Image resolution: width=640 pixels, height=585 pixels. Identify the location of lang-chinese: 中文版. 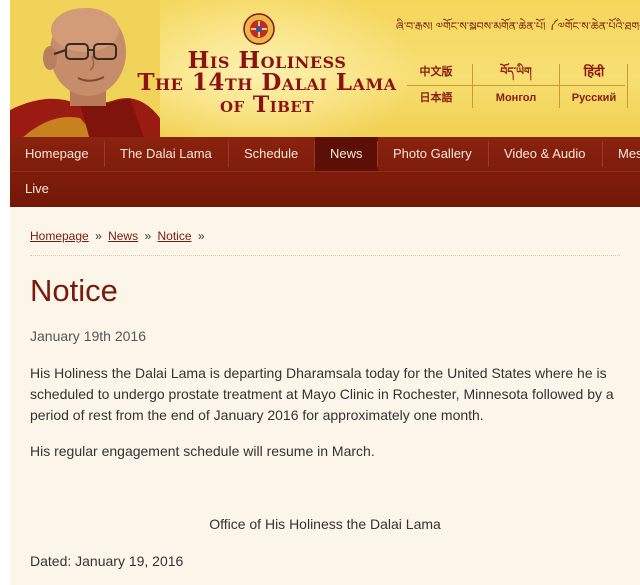
(436, 72).